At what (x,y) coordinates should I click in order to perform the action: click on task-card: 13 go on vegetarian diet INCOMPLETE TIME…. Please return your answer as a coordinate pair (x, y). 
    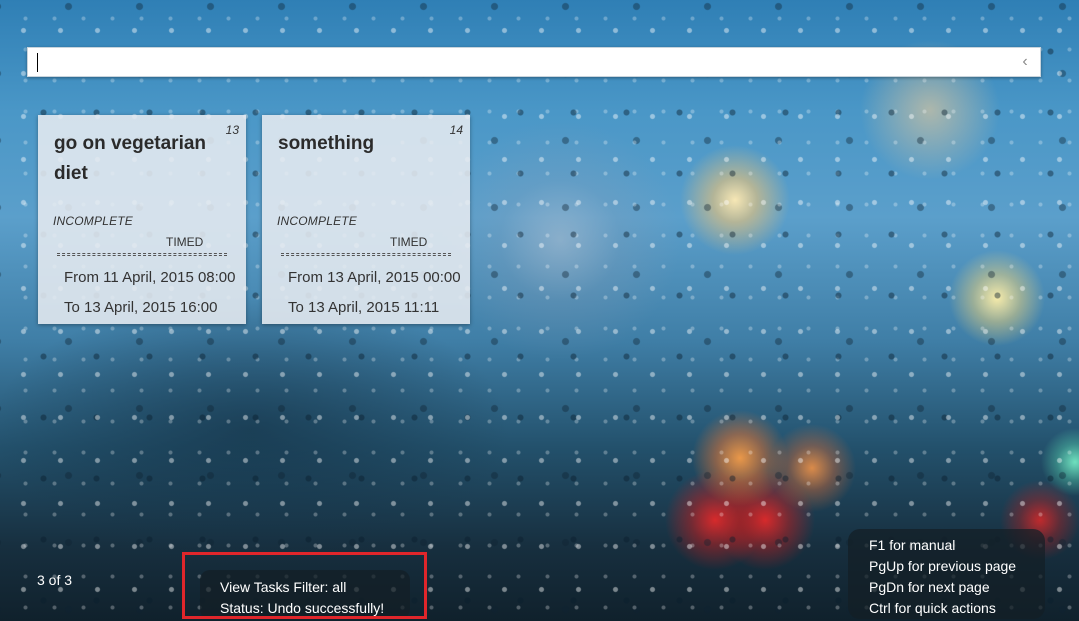
    Looking at the image, I should click on (142, 219).